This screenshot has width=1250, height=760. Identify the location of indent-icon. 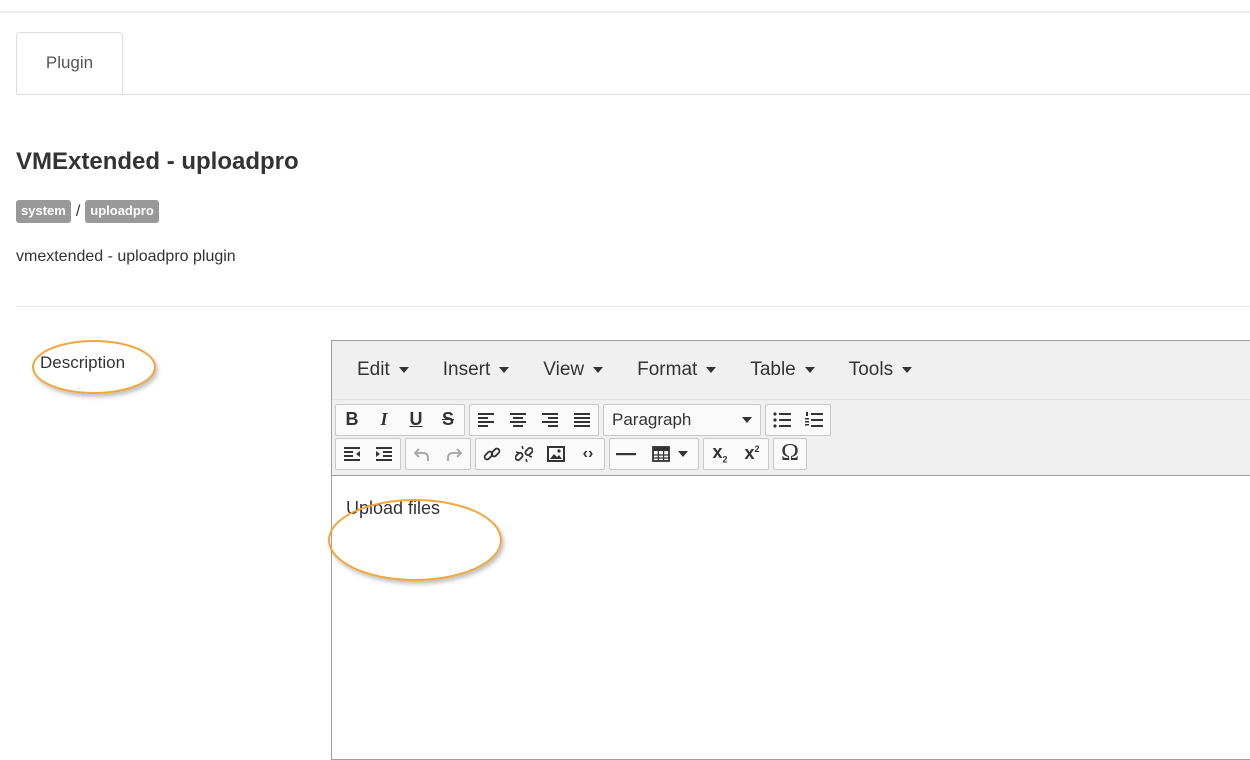
(384, 453).